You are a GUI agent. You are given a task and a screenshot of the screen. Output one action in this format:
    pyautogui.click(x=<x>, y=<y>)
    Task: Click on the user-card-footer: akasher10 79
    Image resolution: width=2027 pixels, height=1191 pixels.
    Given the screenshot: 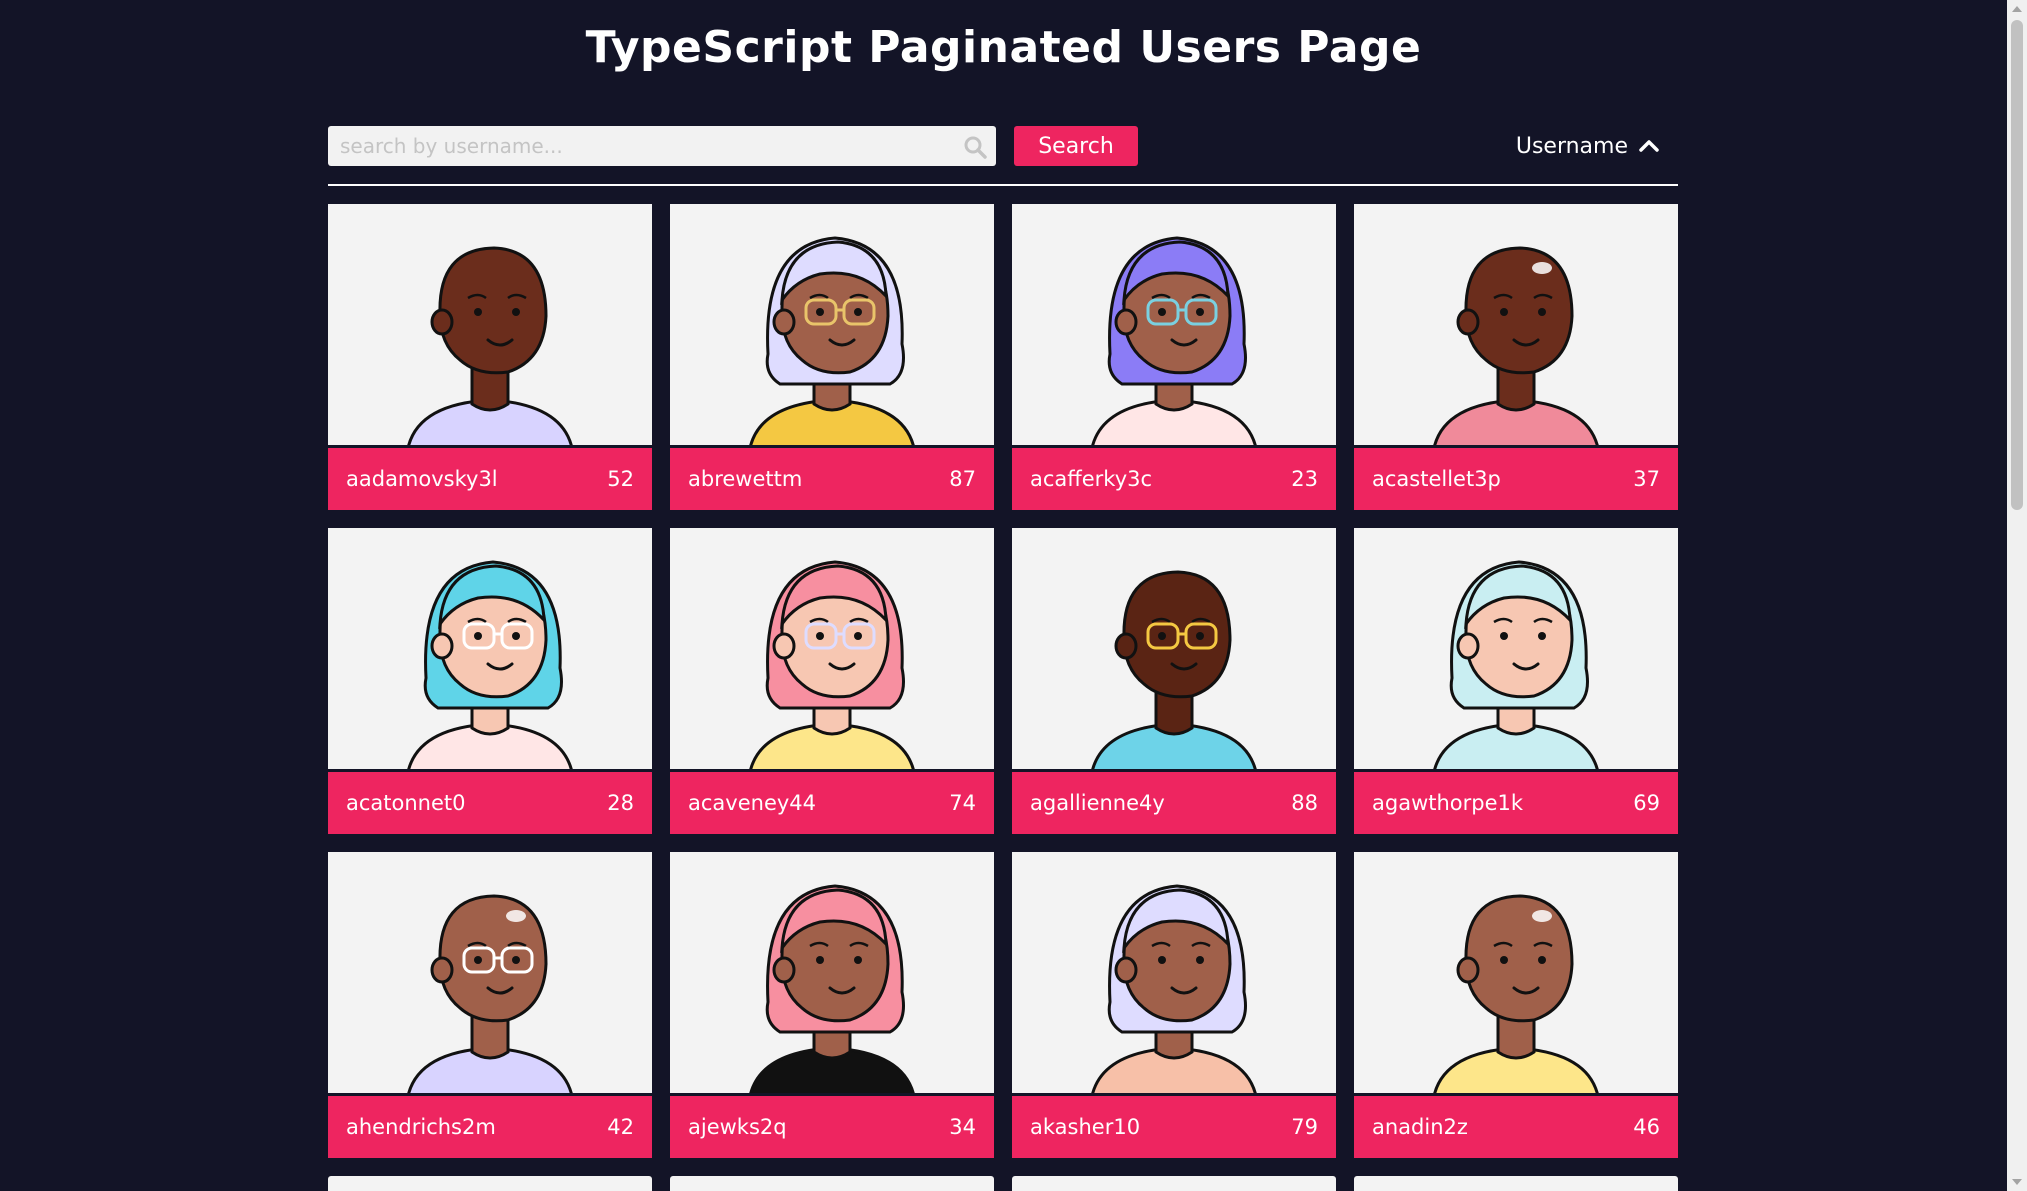 What is the action you would take?
    pyautogui.click(x=1174, y=1127)
    